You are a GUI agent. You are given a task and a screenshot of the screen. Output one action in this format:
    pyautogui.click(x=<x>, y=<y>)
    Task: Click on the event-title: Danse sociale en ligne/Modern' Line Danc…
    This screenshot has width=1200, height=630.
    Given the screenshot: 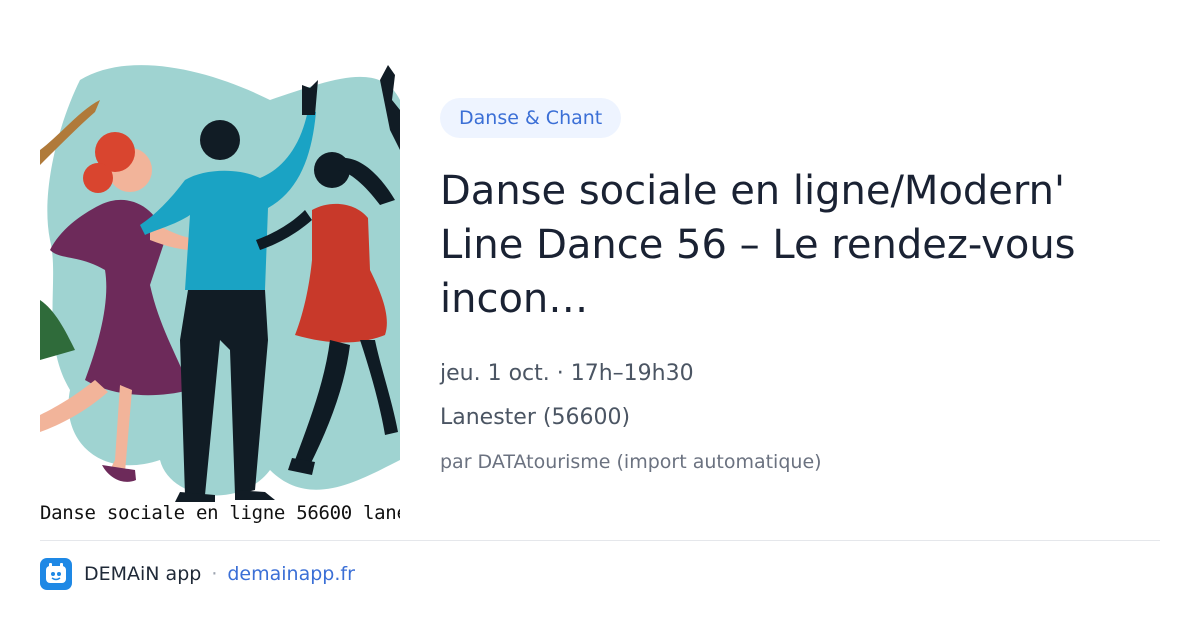 What is the action you would take?
    pyautogui.click(x=785, y=245)
    